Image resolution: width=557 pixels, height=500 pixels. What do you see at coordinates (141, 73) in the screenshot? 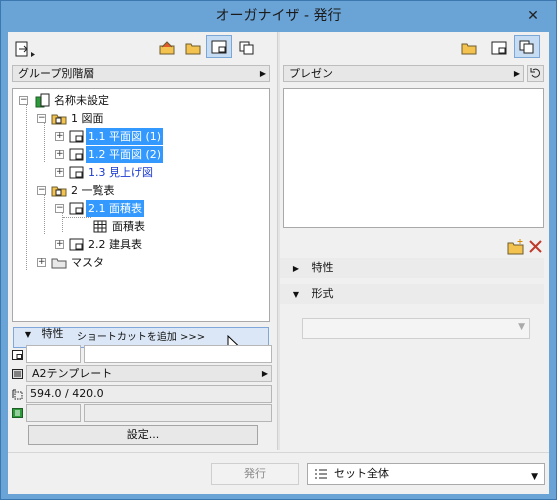
I see `view-mode-dropdown: グループ別階層 ▶` at bounding box center [141, 73].